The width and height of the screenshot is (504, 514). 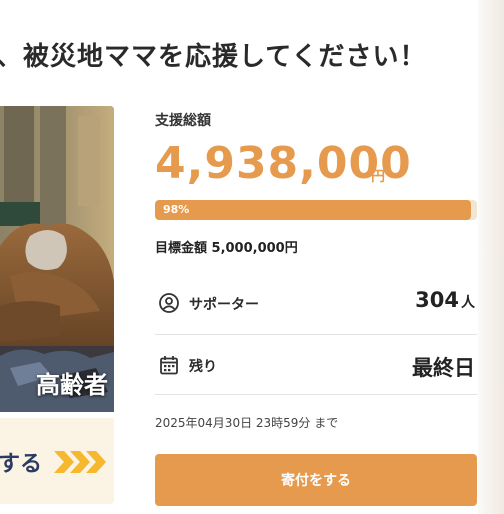 What do you see at coordinates (247, 423) in the screenshot?
I see `deadline-text: 2025年04月30日 23時59分 まで` at bounding box center [247, 423].